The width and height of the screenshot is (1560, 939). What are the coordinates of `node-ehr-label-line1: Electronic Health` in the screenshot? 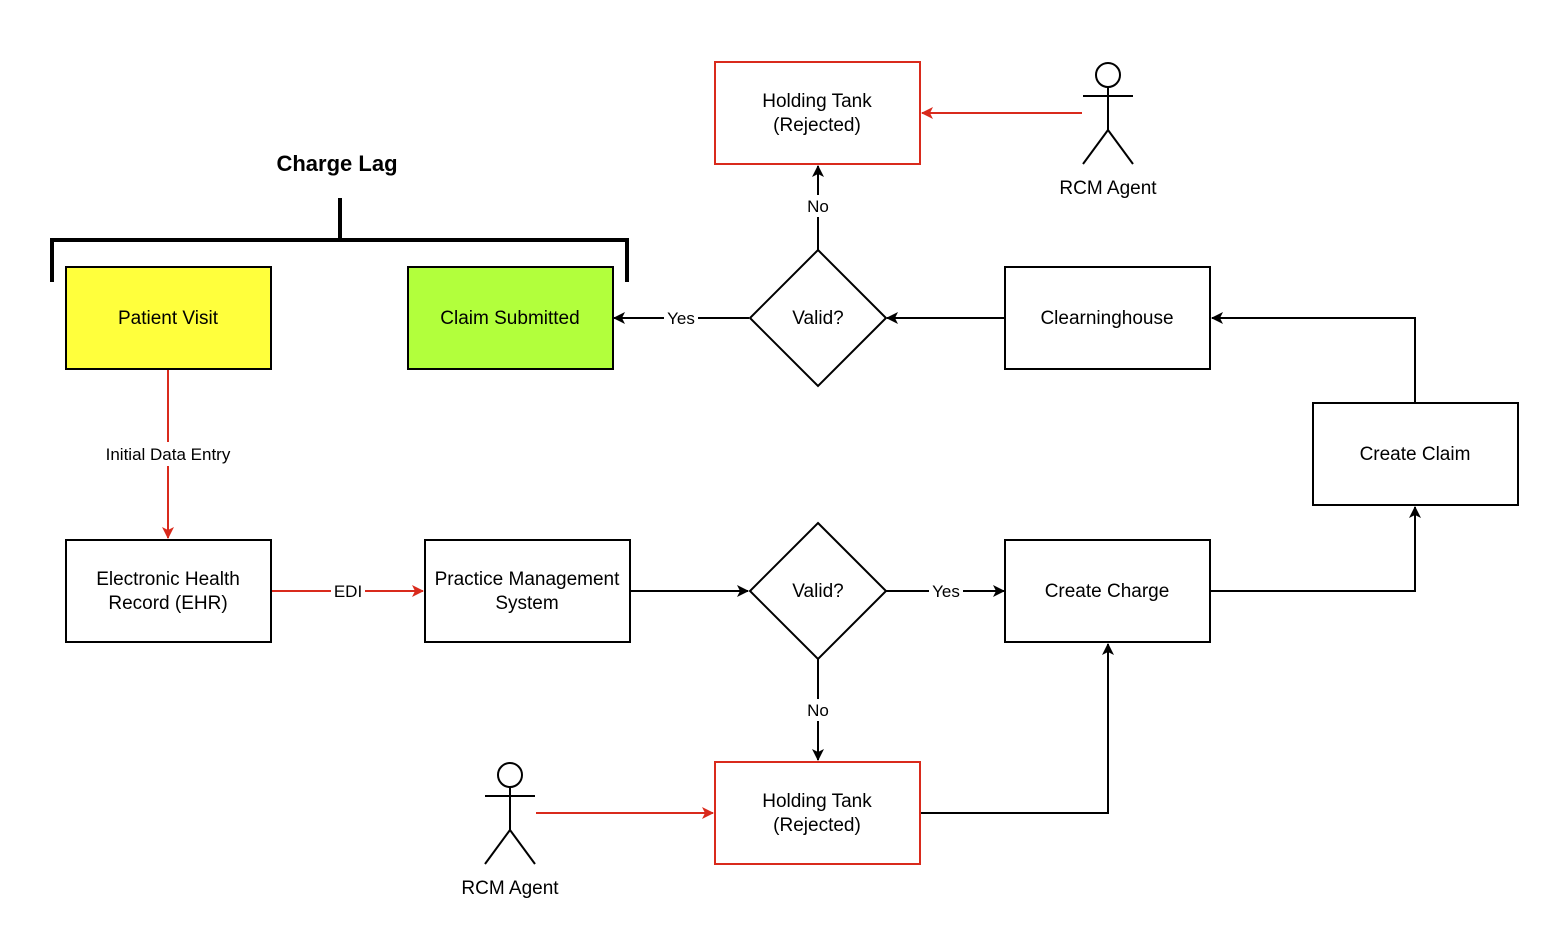 It's located at (168, 579).